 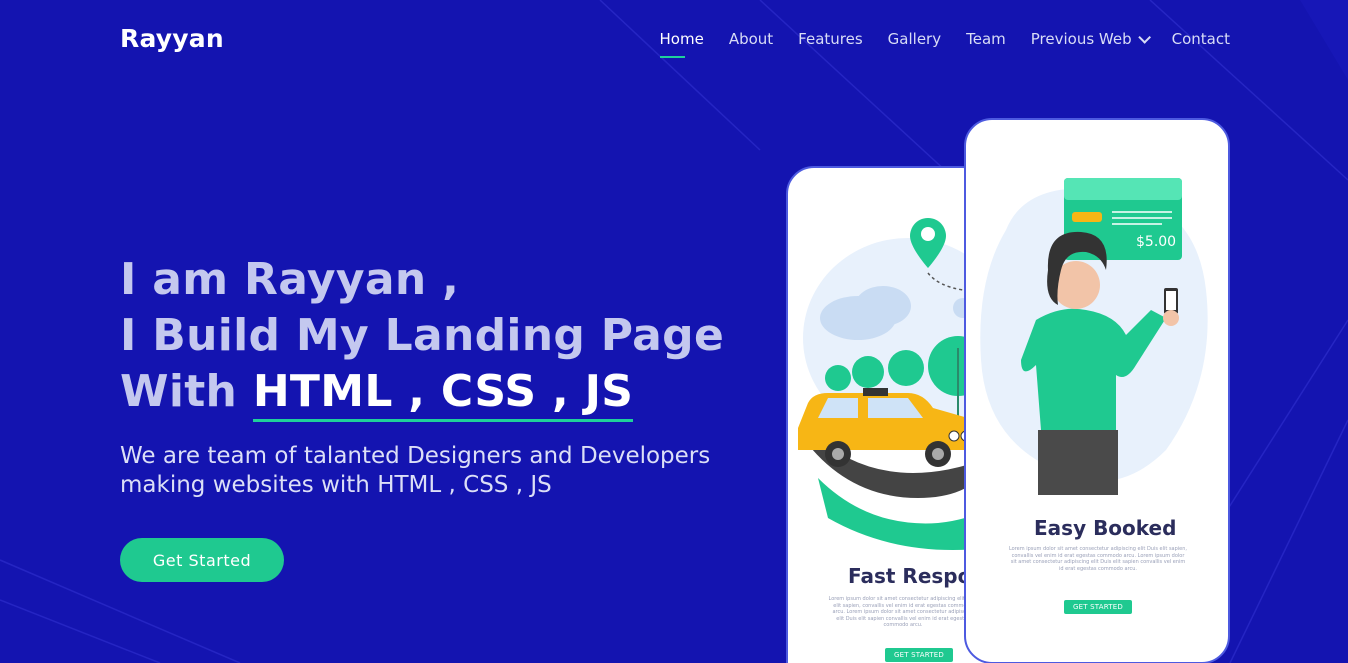 What do you see at coordinates (290, 279) in the screenshot?
I see `hero-line-1: I am Rayyan ,` at bounding box center [290, 279].